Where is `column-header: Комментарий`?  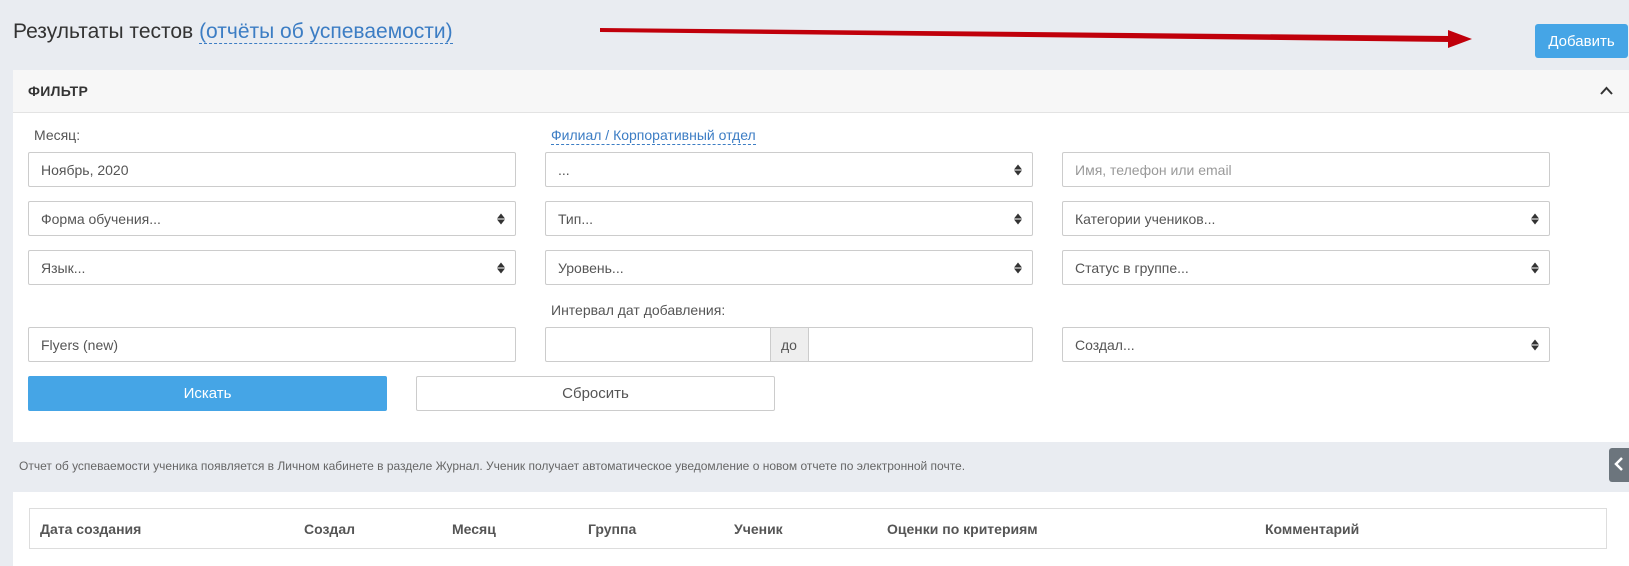
column-header: Комментарий is located at coordinates (1312, 528).